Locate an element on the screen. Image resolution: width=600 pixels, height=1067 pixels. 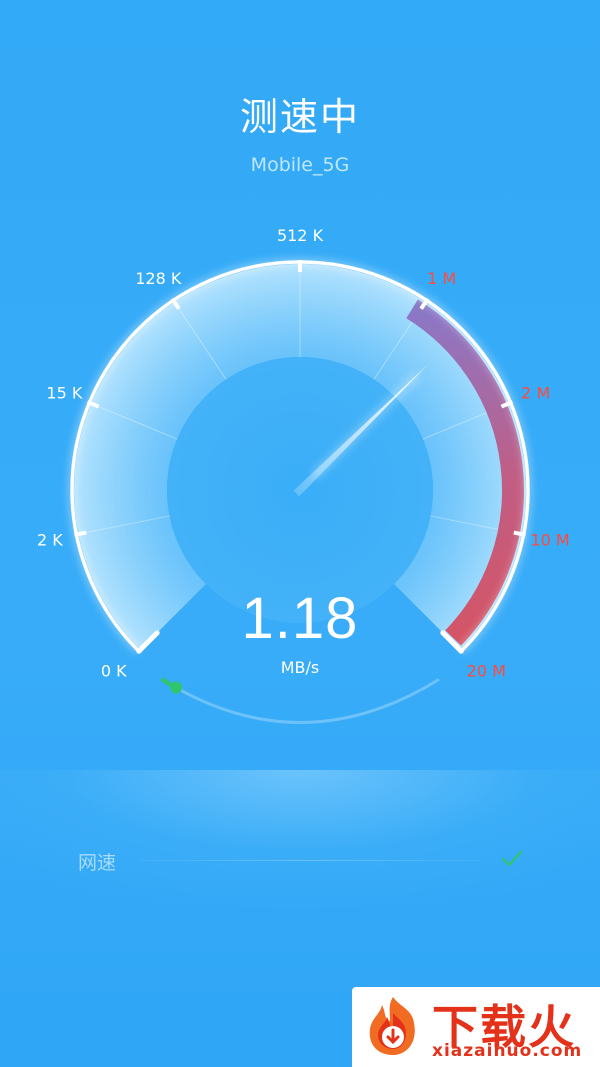
gauge-tick-label: 2 K is located at coordinates (50, 540).